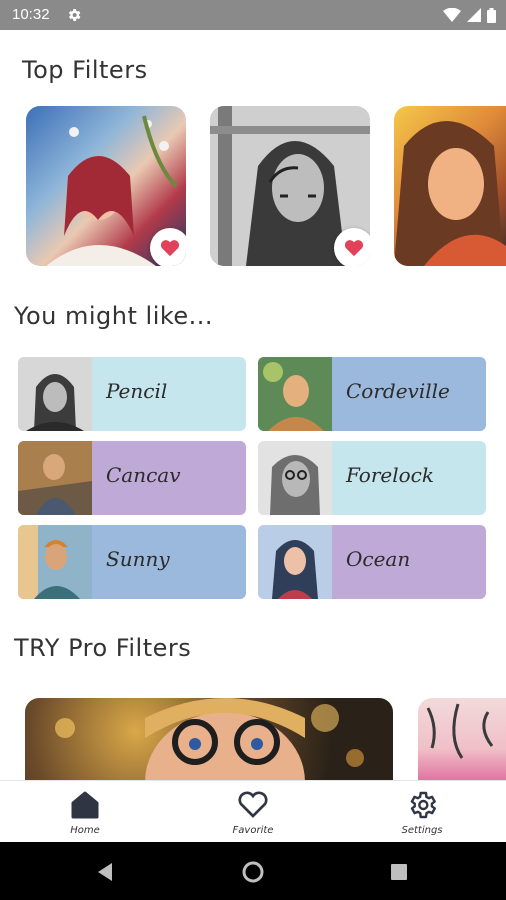 The height and width of the screenshot is (900, 506). What do you see at coordinates (85, 70) in the screenshot?
I see `top-filters-title: Top Filters` at bounding box center [85, 70].